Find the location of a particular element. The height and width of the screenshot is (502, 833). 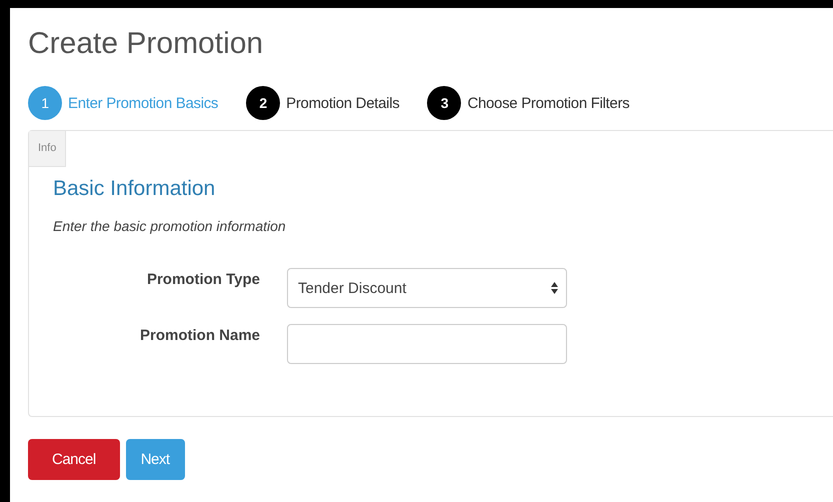

sort-arrows-icon is located at coordinates (554, 288).